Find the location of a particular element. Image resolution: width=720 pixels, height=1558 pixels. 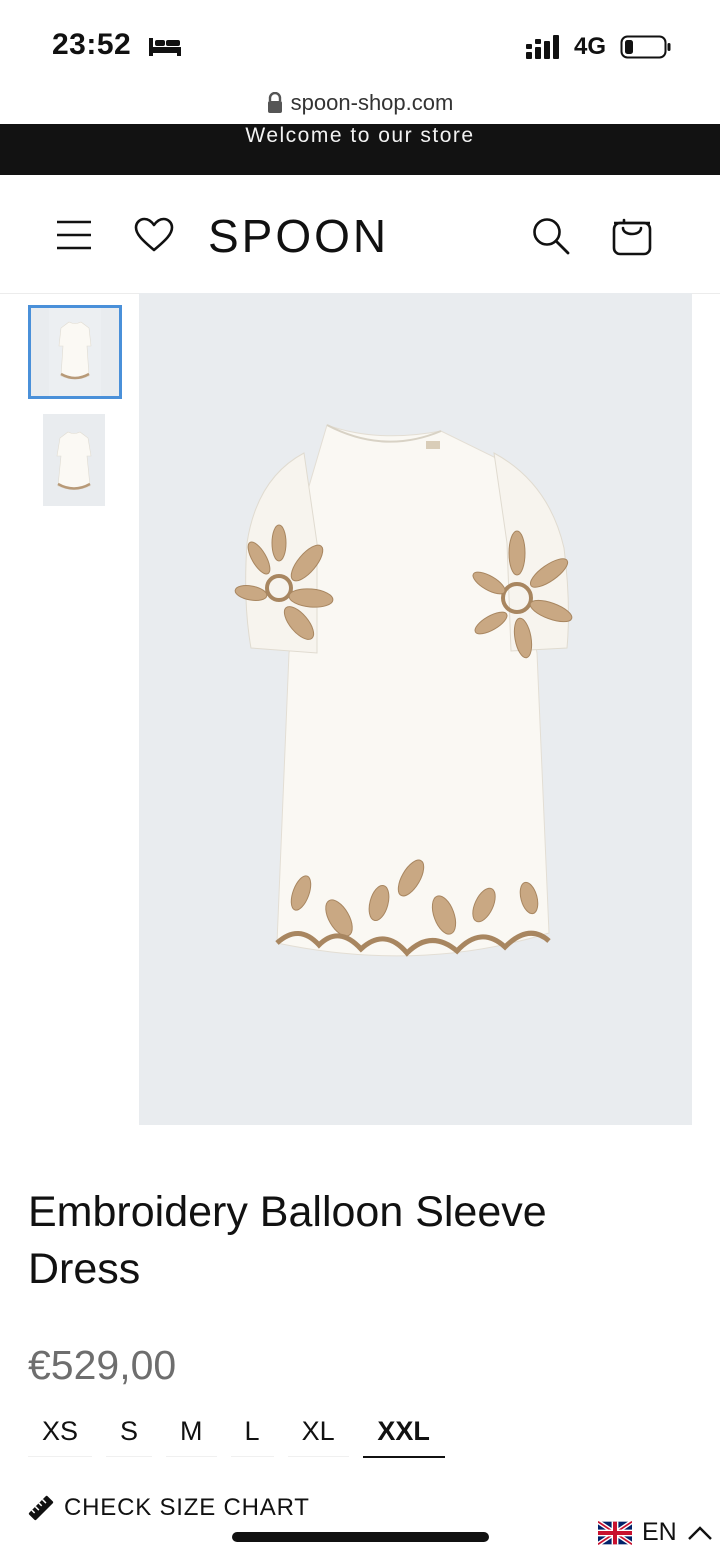

size-chart-link: CHECK SIZE CHART is located at coordinates (169, 1508).